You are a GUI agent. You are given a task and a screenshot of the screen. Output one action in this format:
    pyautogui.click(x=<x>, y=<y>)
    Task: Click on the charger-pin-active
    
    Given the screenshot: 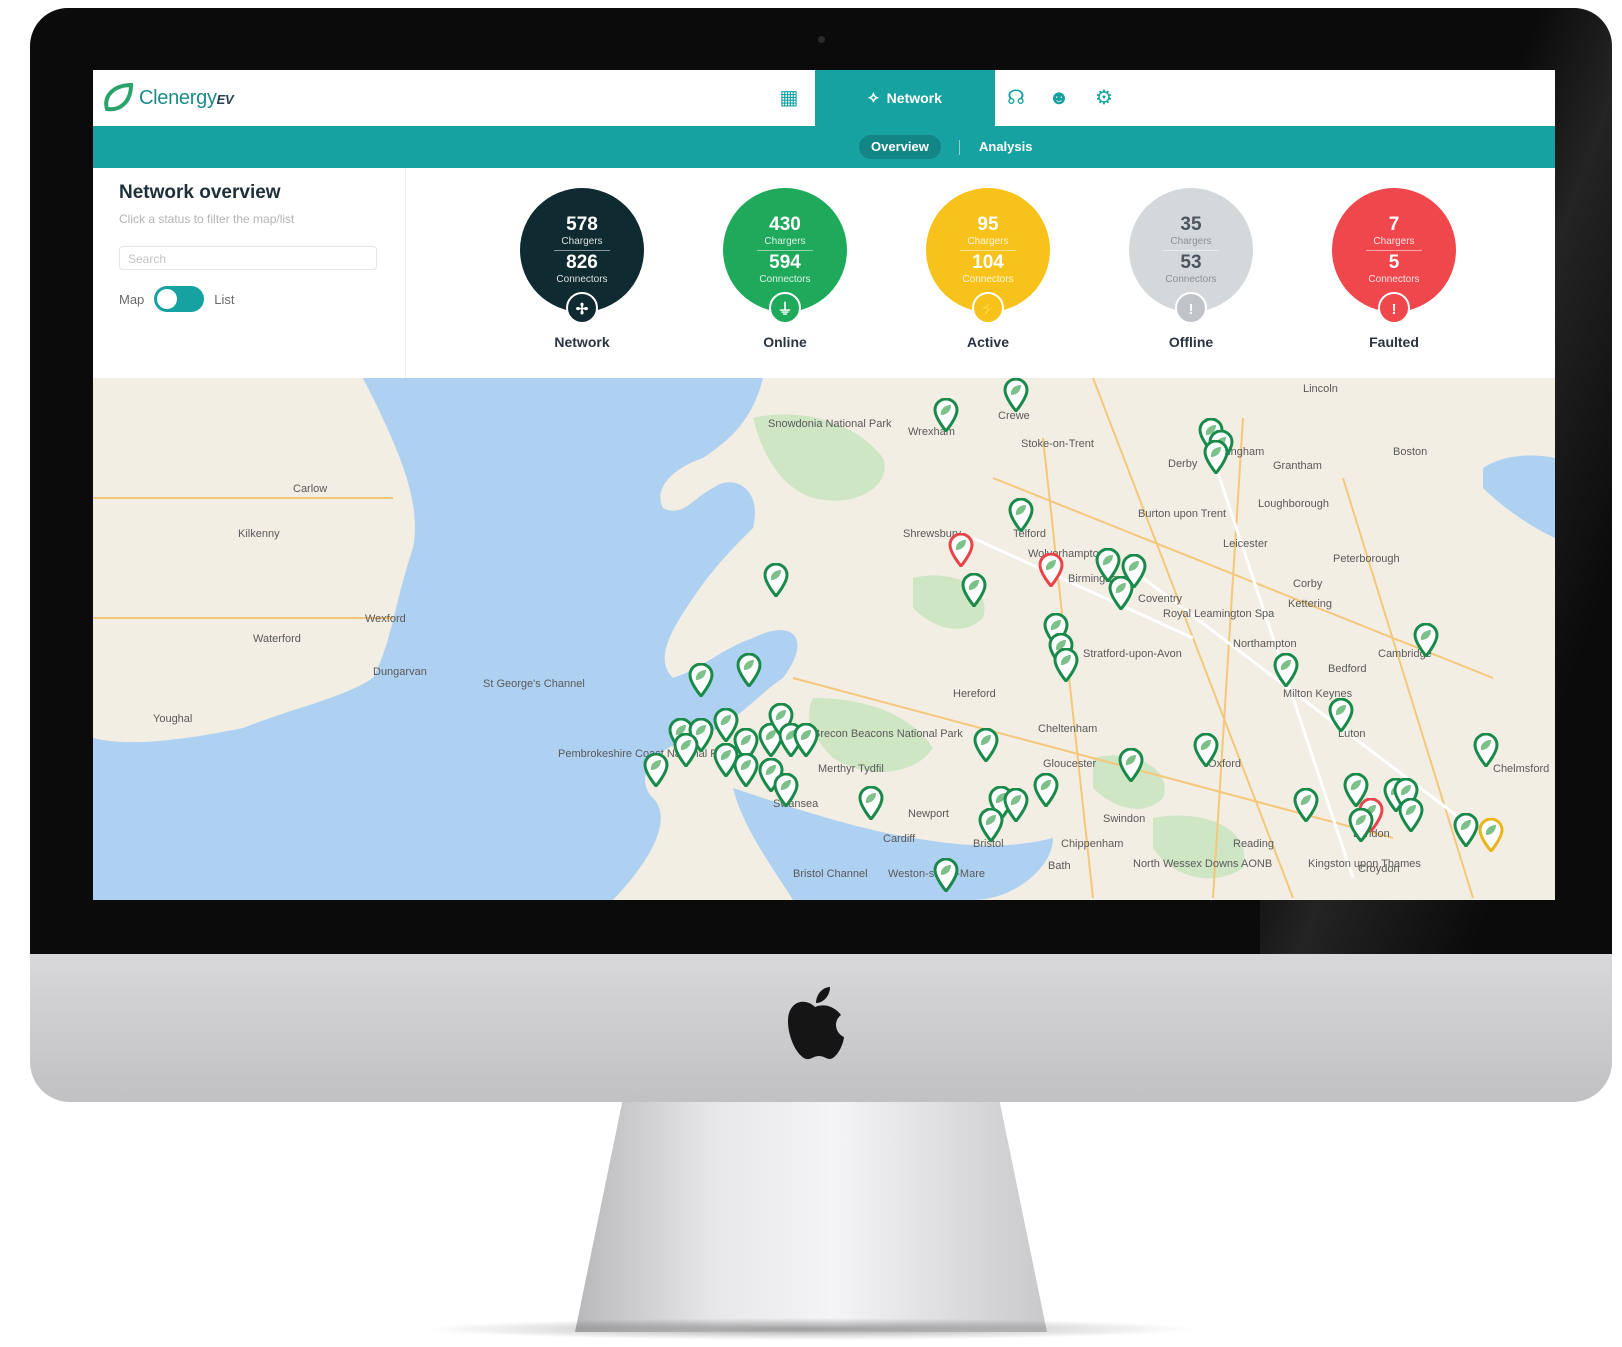 What is the action you would take?
    pyautogui.click(x=1491, y=835)
    